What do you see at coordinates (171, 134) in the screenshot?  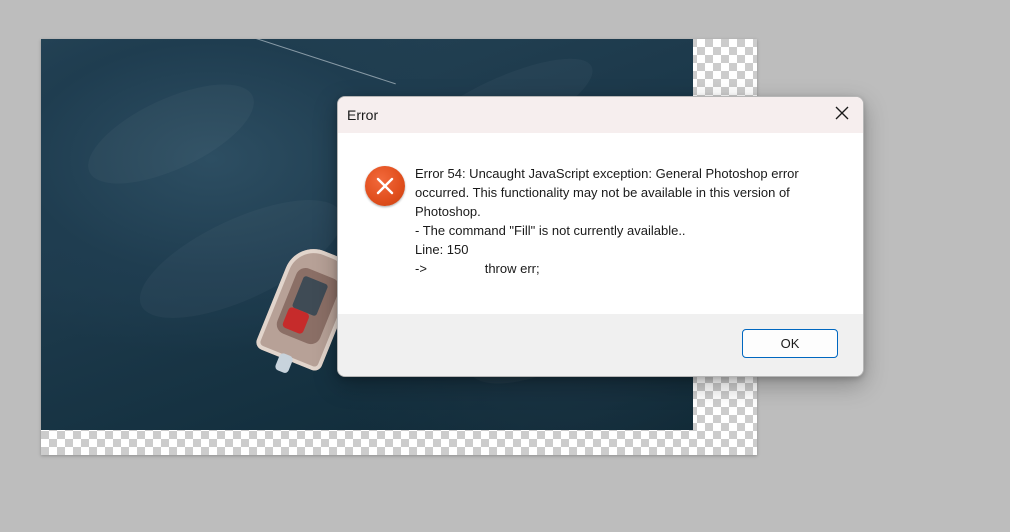 I see `water-ripple` at bounding box center [171, 134].